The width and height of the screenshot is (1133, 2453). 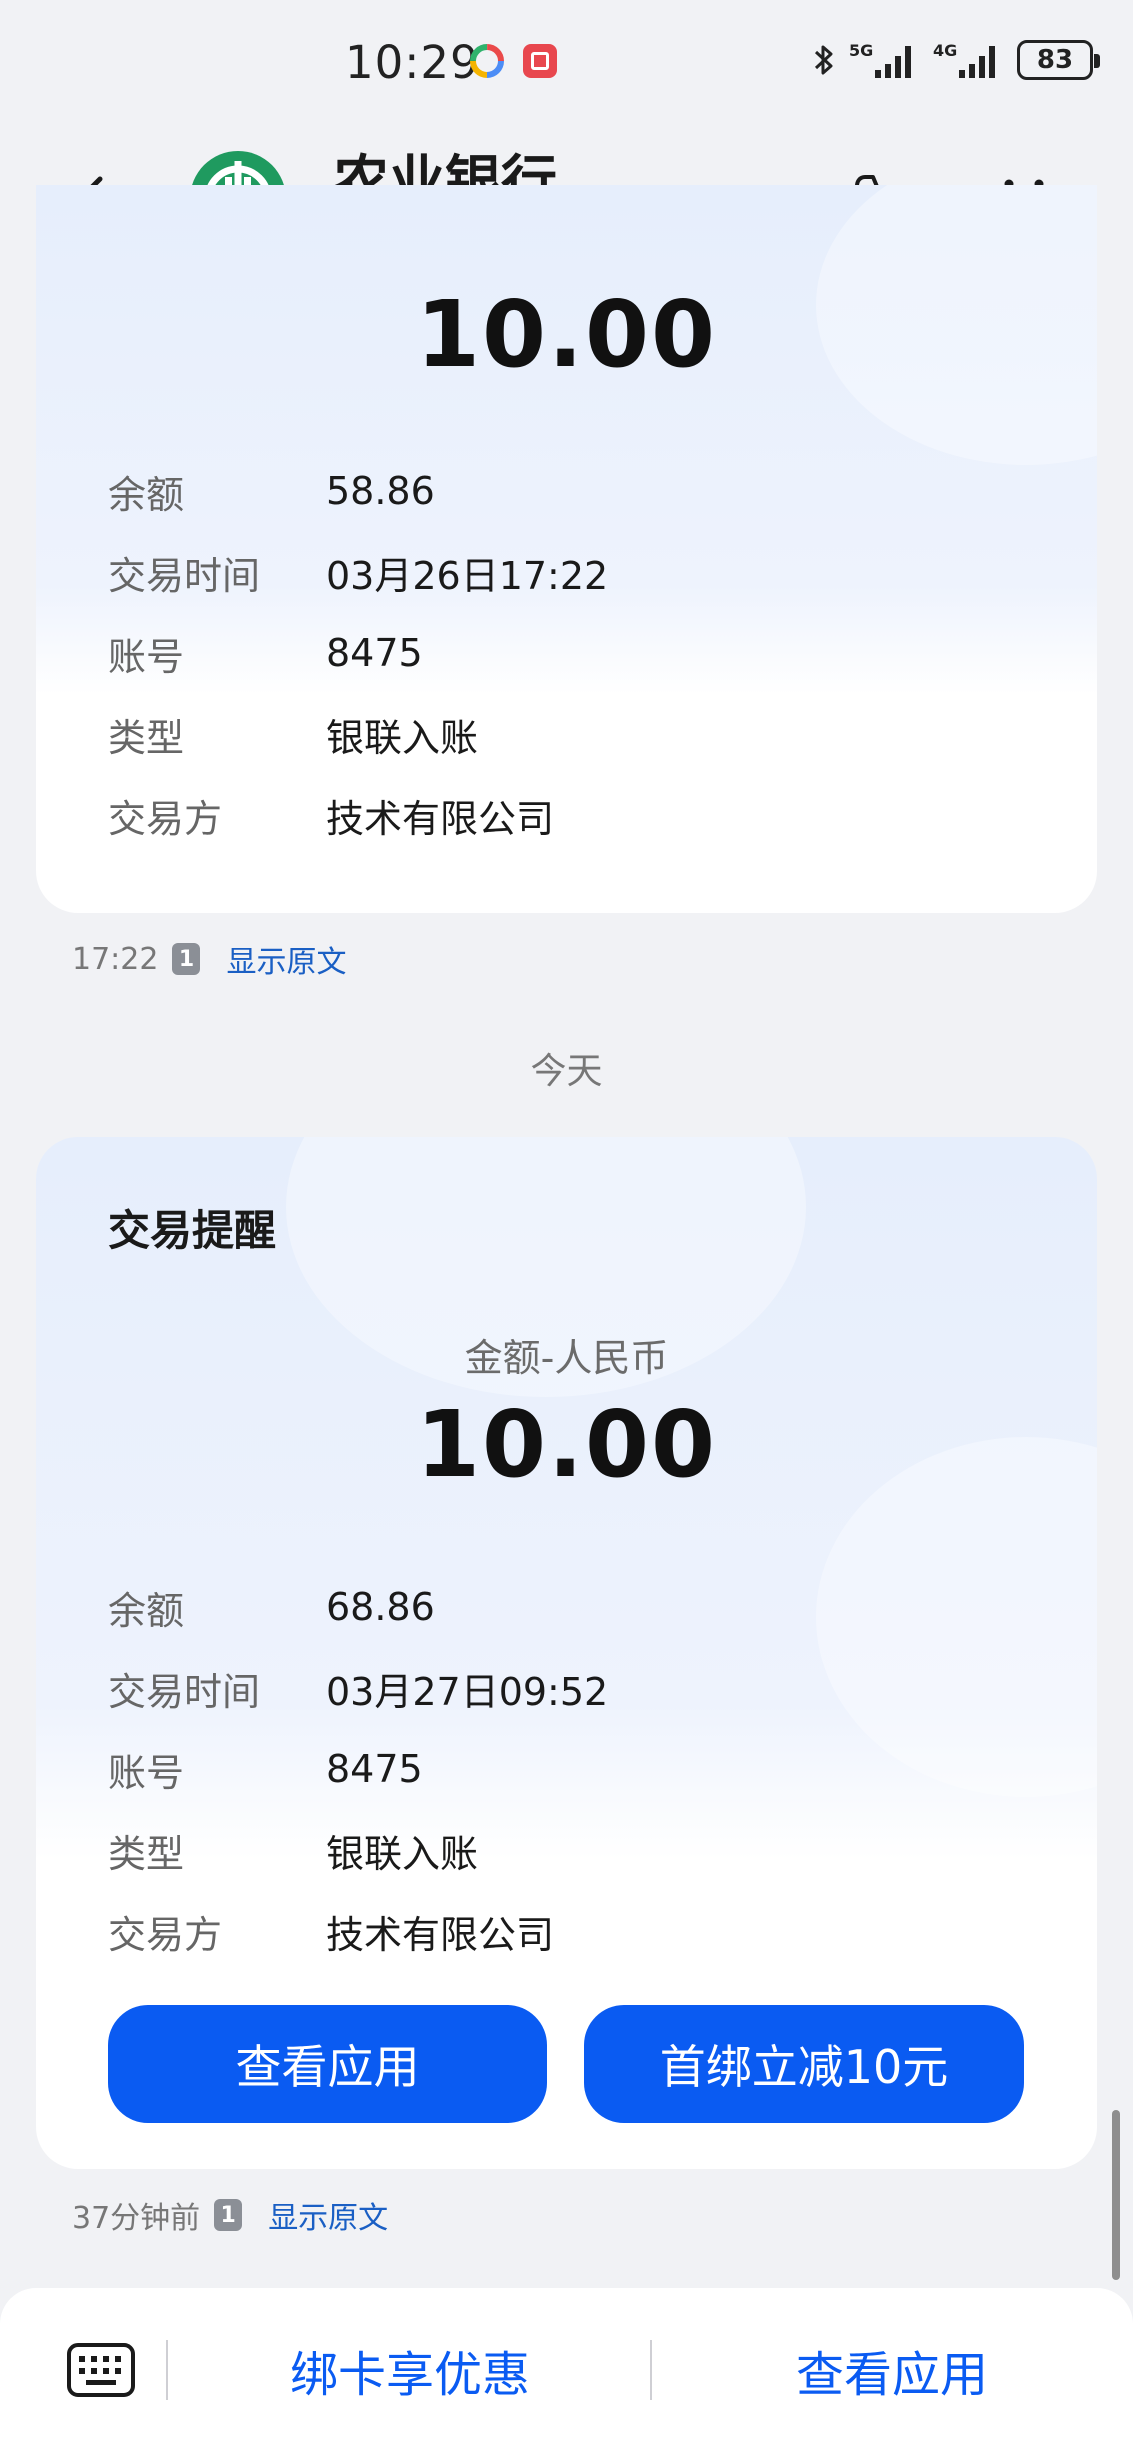 I want to click on field-row-time: 交易时间 03月26日17:22, so click(x=358, y=572).